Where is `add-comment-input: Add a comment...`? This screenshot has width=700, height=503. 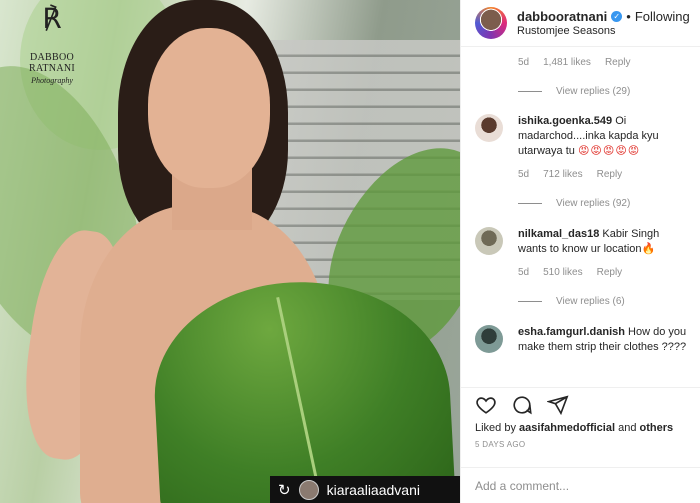 add-comment-input: Add a comment... is located at coordinates (580, 485).